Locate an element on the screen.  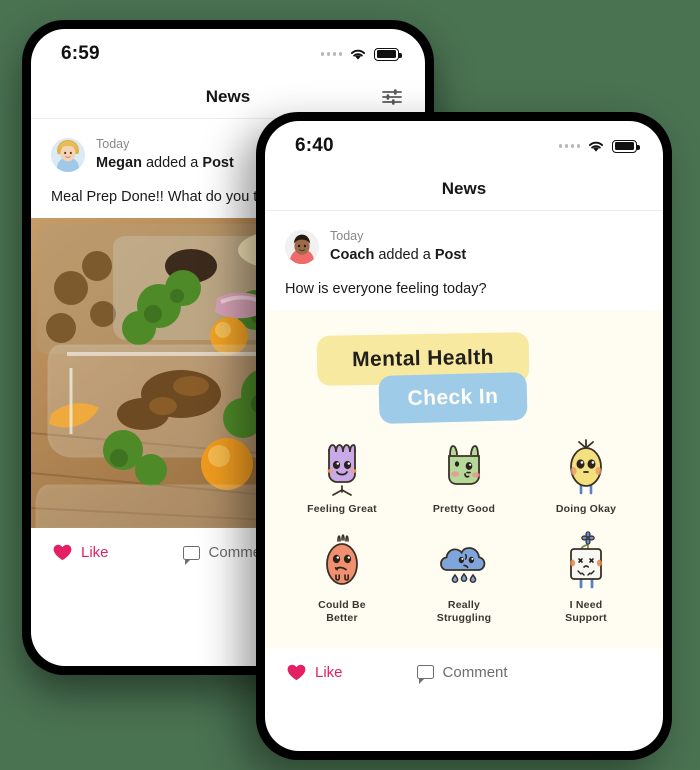
comment-label: Comment is located at coordinates (475, 672).